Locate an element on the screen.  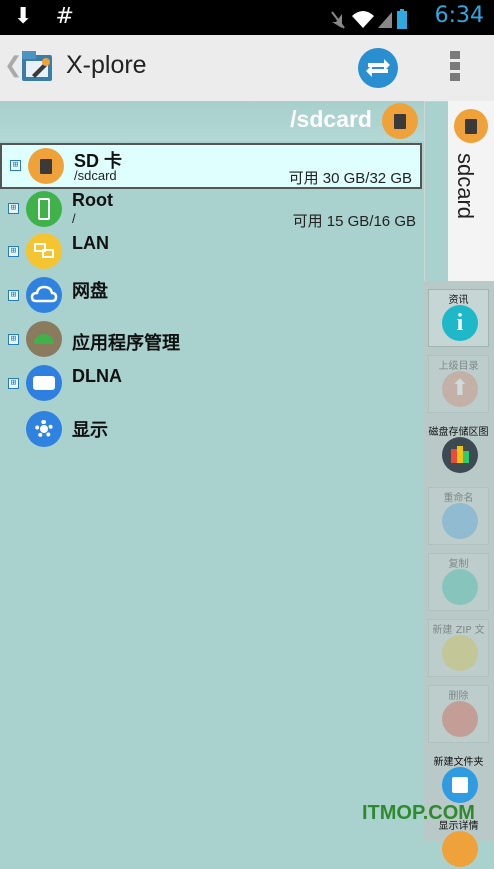
status-bar: ⬇ # 6:34 is located at coordinates (247, 17).